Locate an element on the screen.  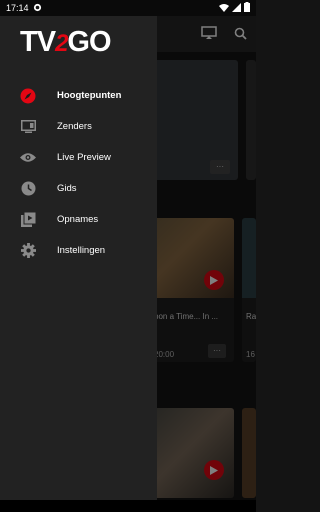
tv2go-logo: TV2GO is located at coordinates (66, 42).